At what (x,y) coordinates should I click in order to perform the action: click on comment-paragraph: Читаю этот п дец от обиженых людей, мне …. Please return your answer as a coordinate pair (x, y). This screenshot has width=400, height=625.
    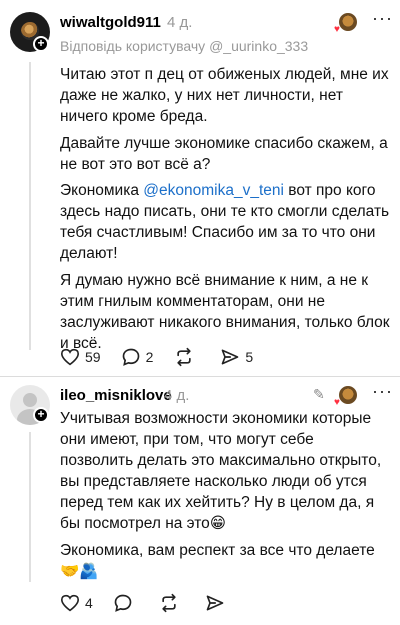
    Looking at the image, I should click on (224, 95).